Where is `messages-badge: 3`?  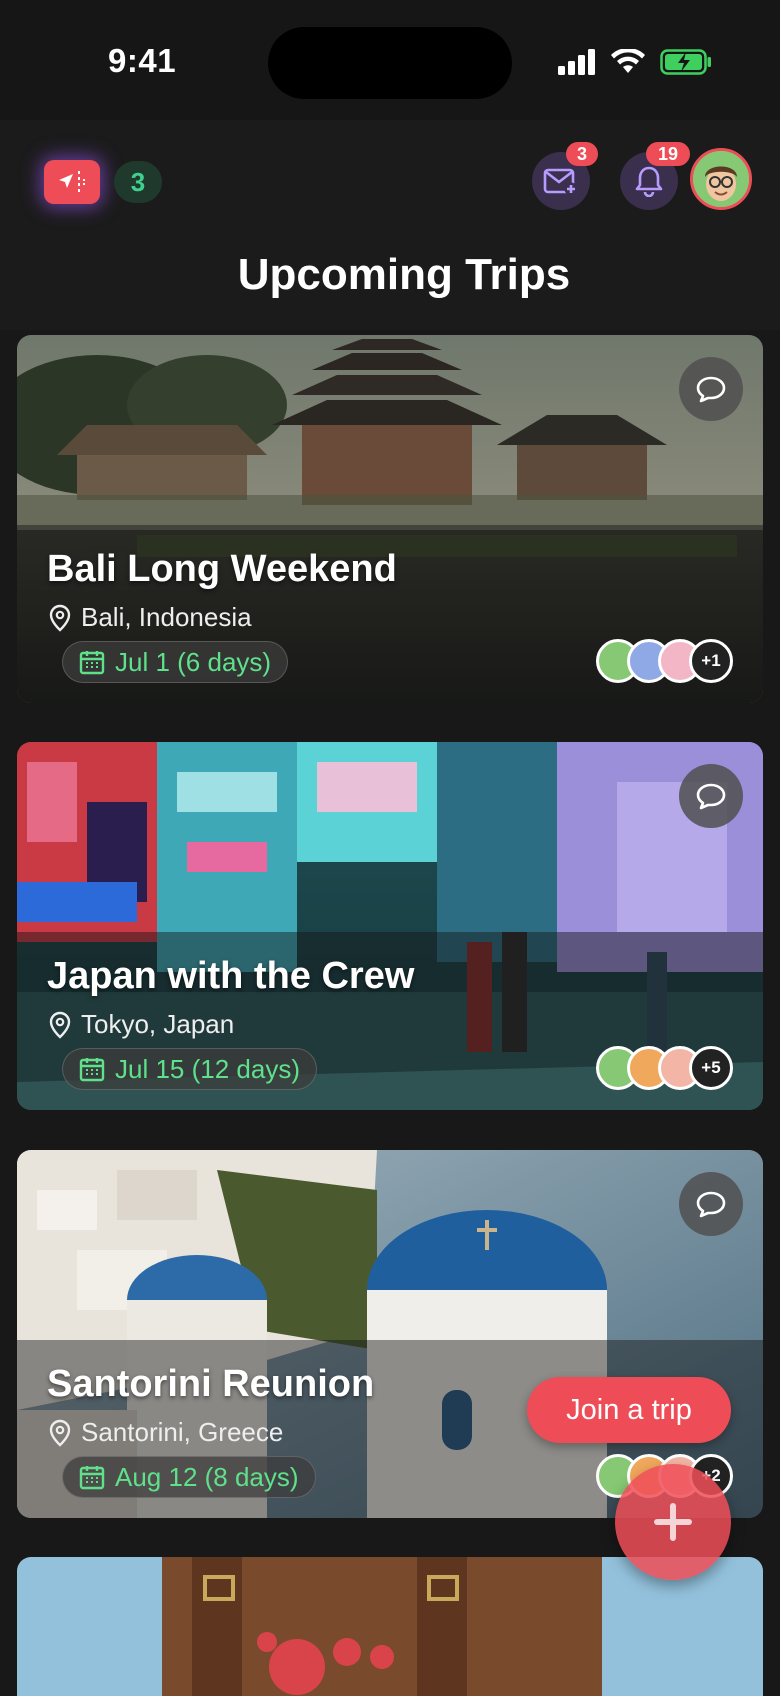
messages-badge: 3 is located at coordinates (582, 154).